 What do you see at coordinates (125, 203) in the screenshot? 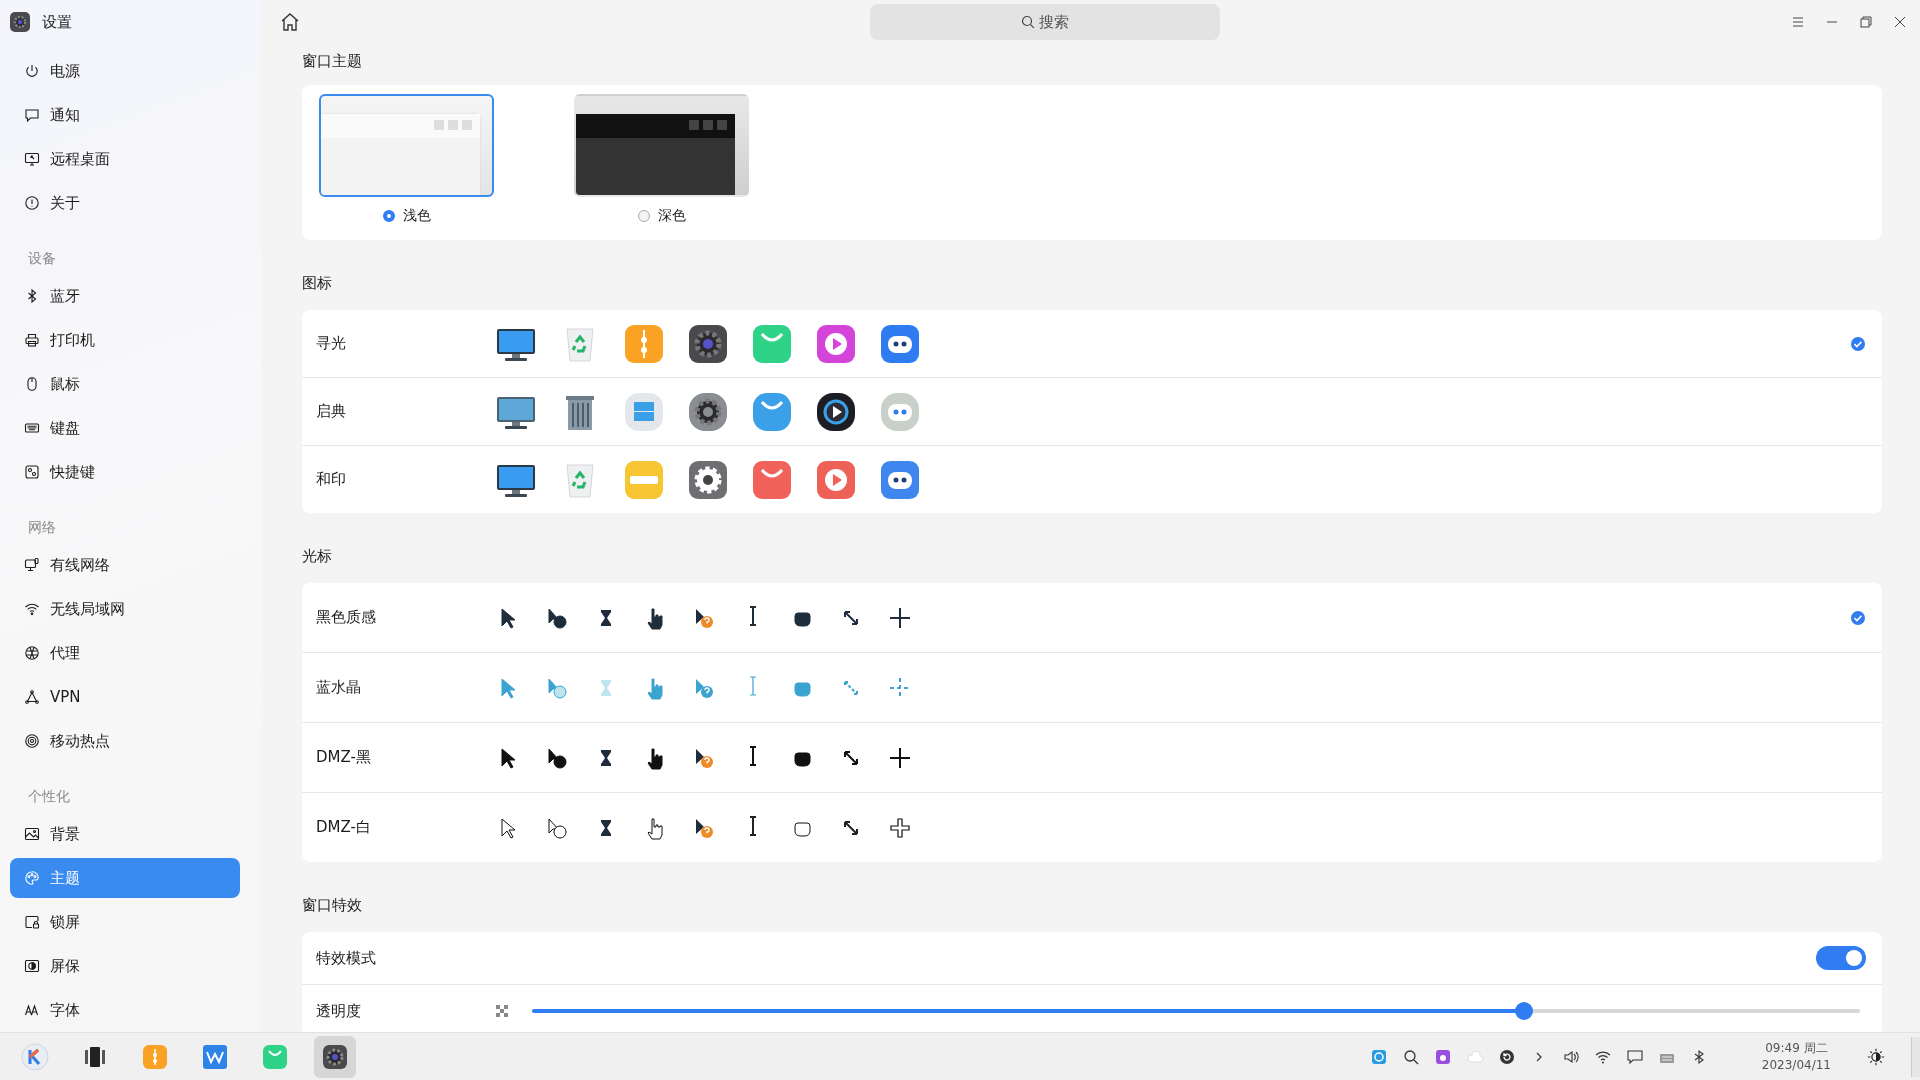
I see `sidebar-item: 关于` at bounding box center [125, 203].